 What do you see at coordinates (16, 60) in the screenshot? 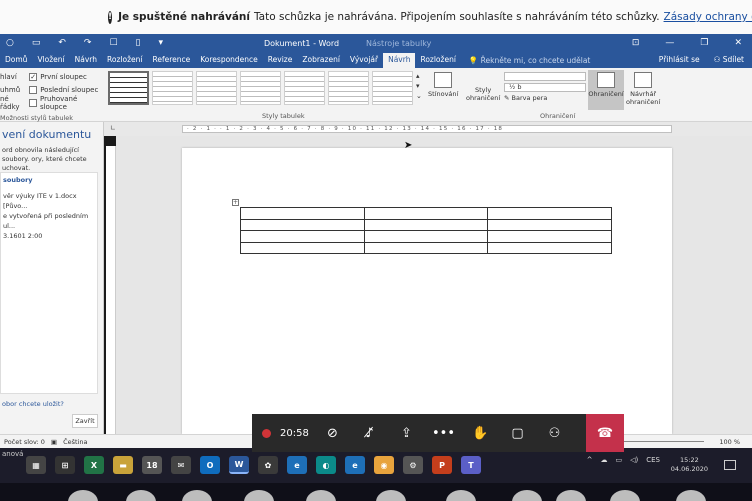
I see `tab-home: Domů` at bounding box center [16, 60].